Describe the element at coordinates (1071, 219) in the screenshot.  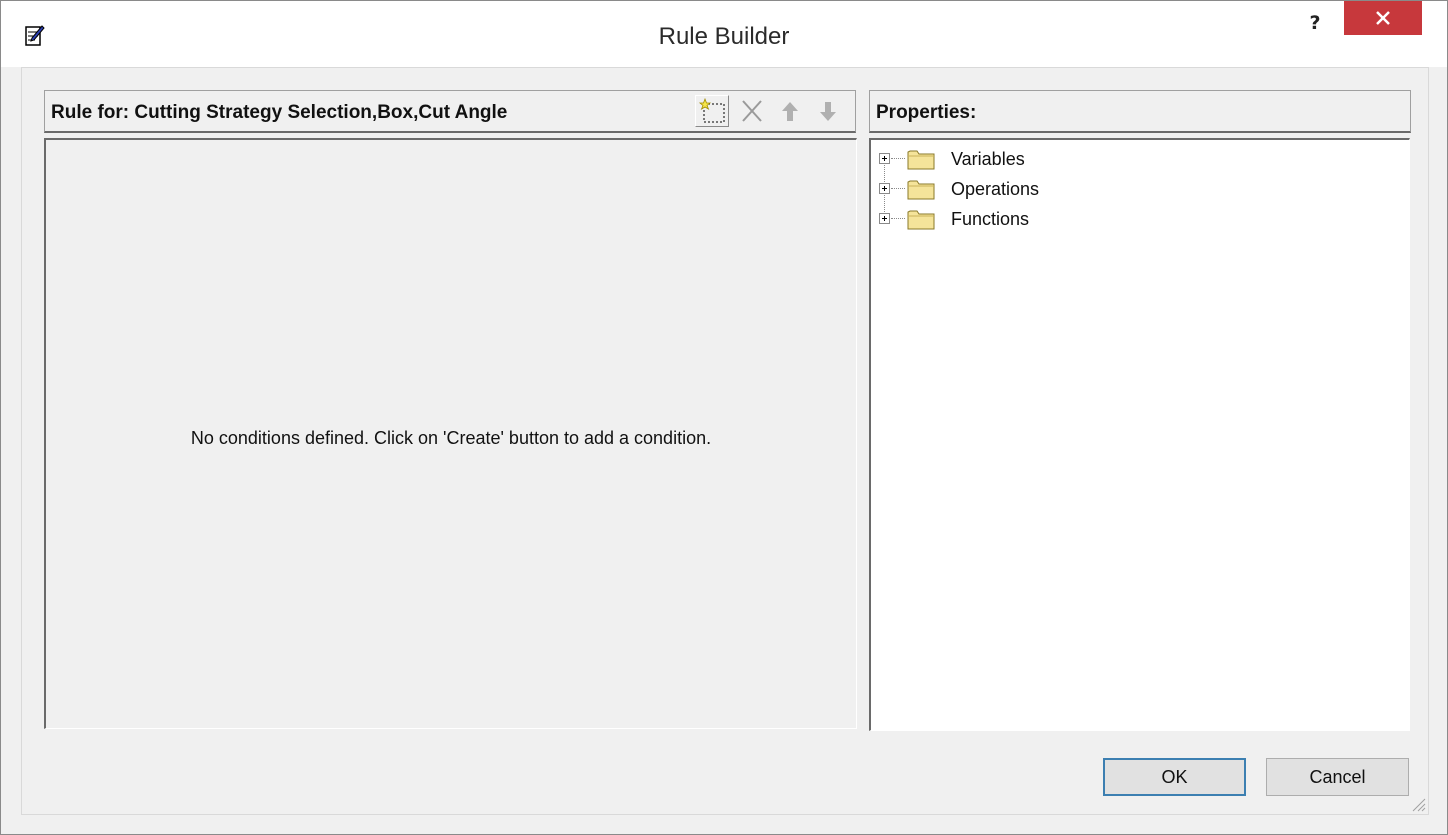
I see `tree-item-functions: Functions` at that location.